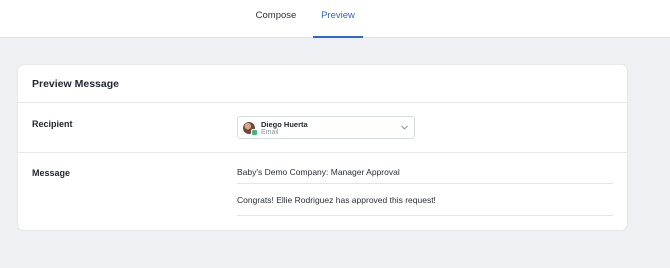 This screenshot has height=268, width=670. Describe the element at coordinates (326, 127) in the screenshot. I see `recipient-select: Diego Huerta Email` at that location.